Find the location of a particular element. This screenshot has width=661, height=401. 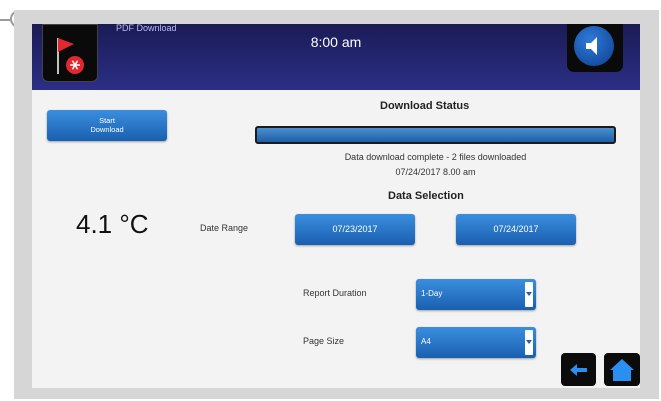

download-progress-bar is located at coordinates (435, 135).